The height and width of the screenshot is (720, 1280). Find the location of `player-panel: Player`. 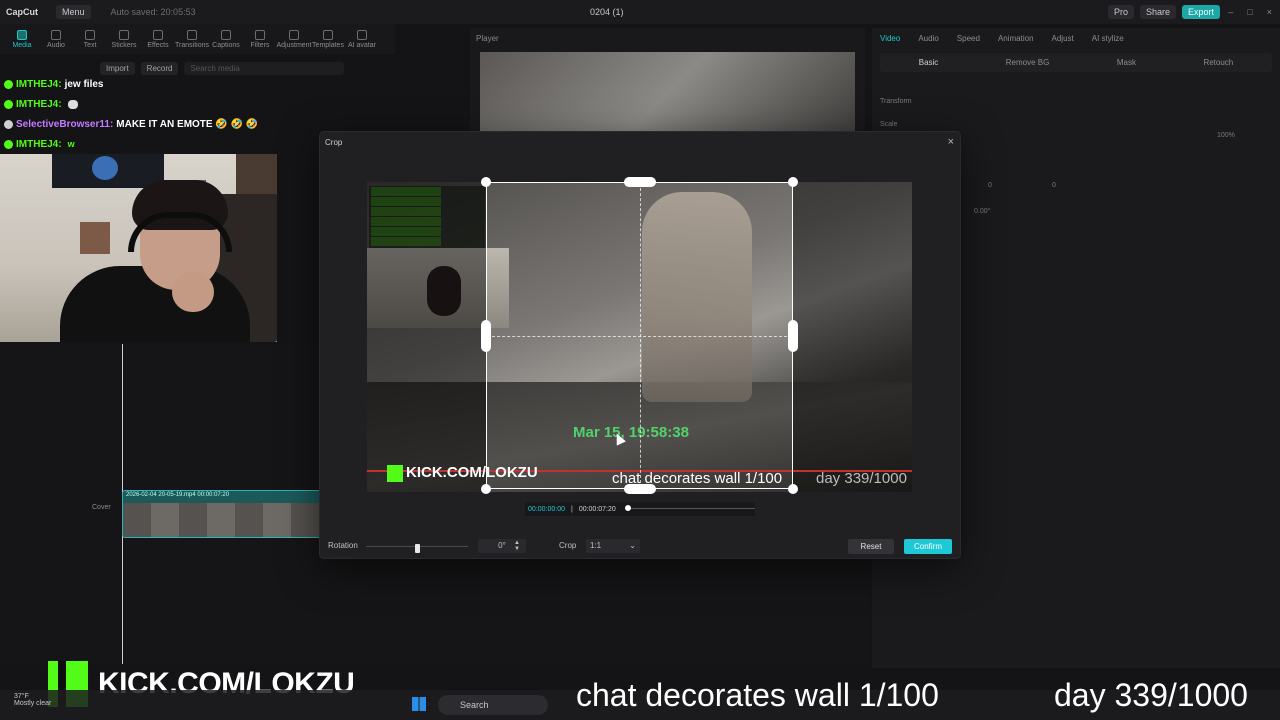

player-panel: Player is located at coordinates (667, 83).